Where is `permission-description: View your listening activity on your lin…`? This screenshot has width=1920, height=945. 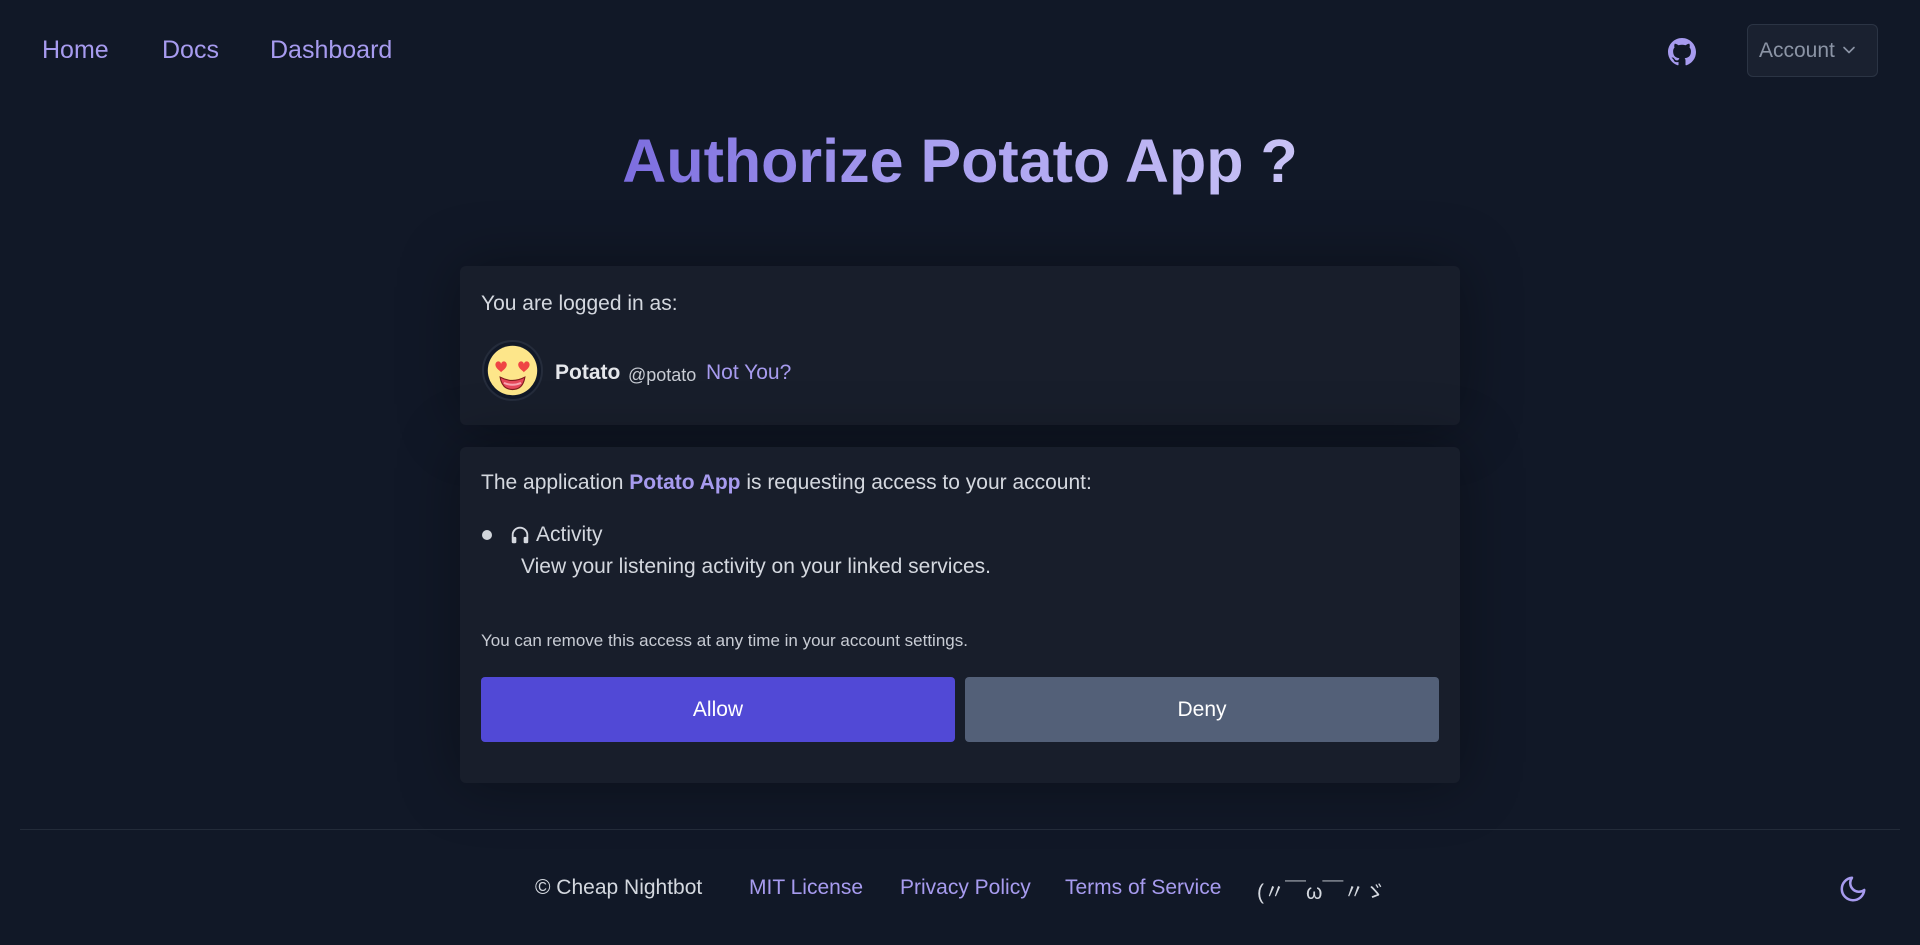 permission-description: View your listening activity on your lin… is located at coordinates (756, 566).